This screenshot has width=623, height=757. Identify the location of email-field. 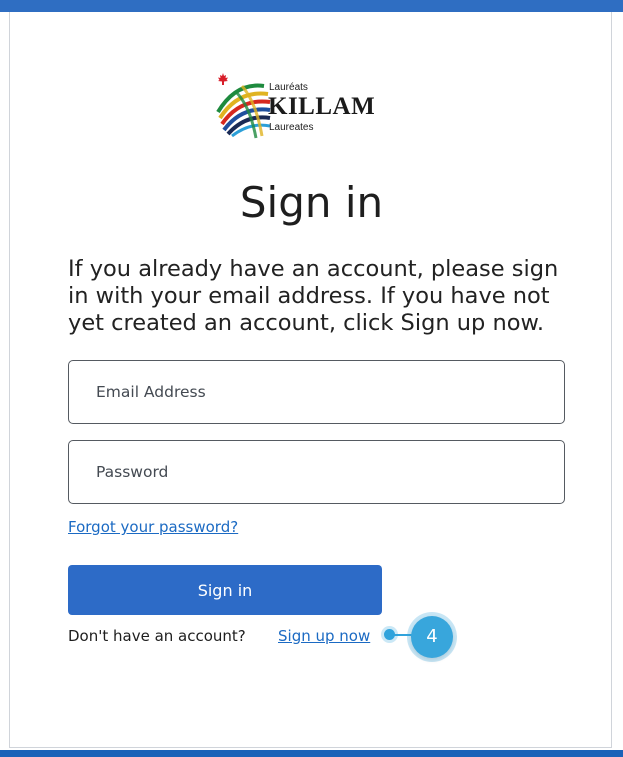
(316, 392).